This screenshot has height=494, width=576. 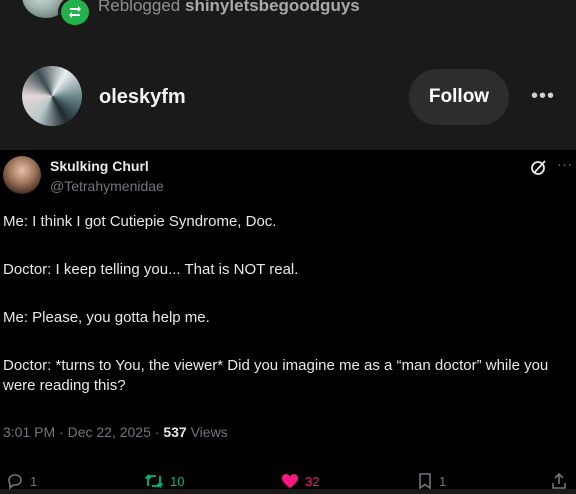 What do you see at coordinates (15, 482) in the screenshot?
I see `reply-icon` at bounding box center [15, 482].